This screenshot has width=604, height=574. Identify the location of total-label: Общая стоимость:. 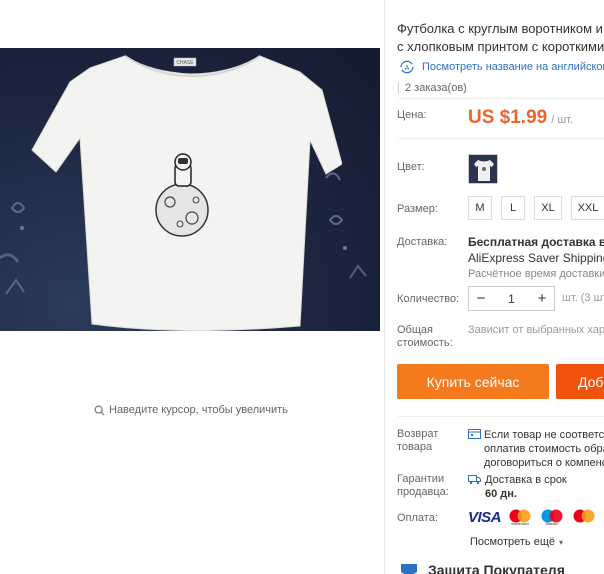
(425, 337).